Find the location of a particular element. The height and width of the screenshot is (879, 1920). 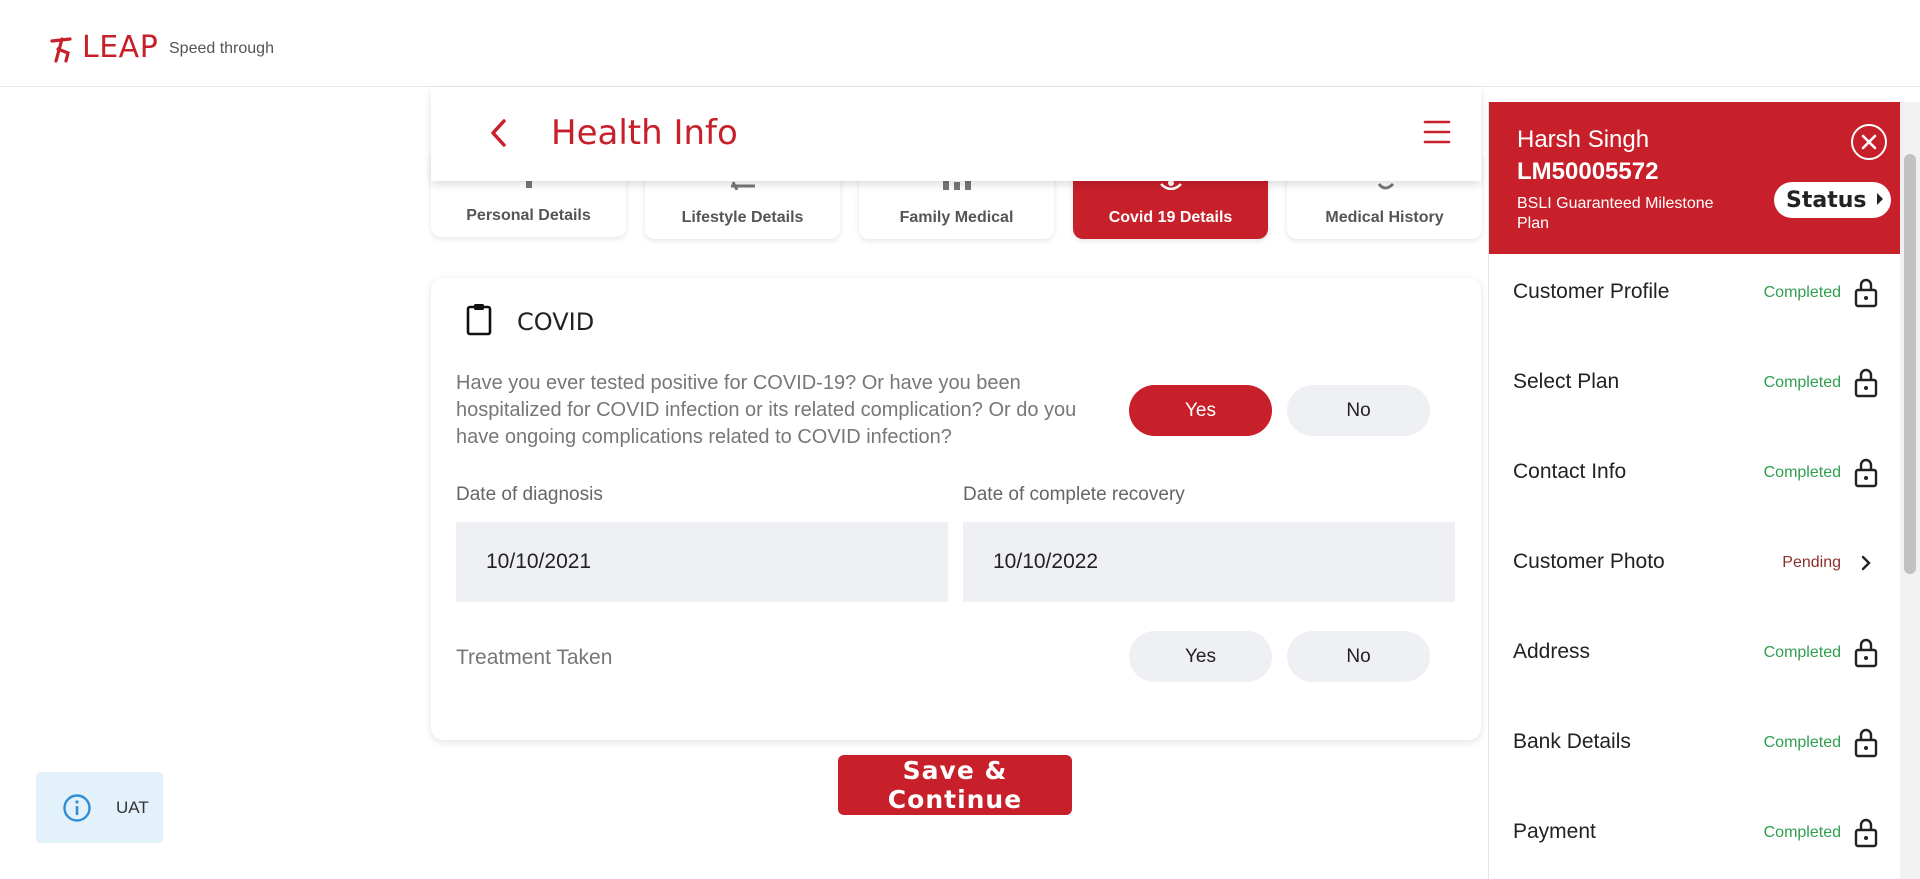

tab-label: Lifestyle Details is located at coordinates (742, 217).